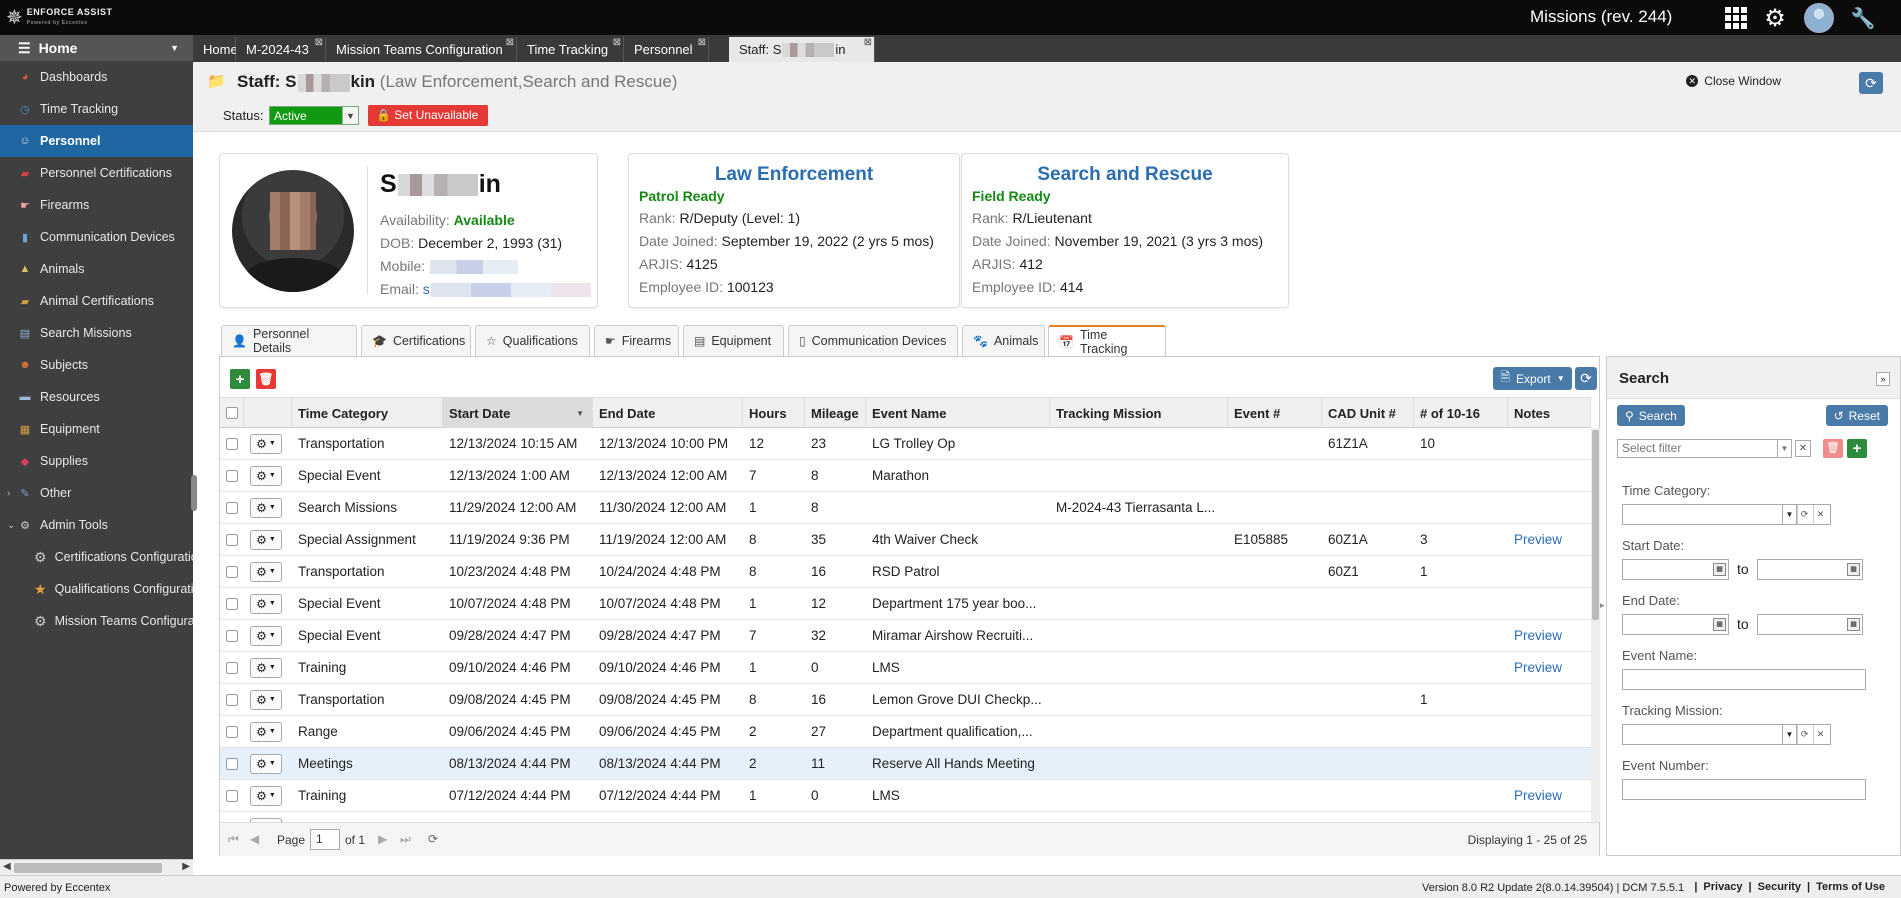 The height and width of the screenshot is (898, 1901). Describe the element at coordinates (1871, 83) in the screenshot. I see `refresh-button: ⟳` at that location.